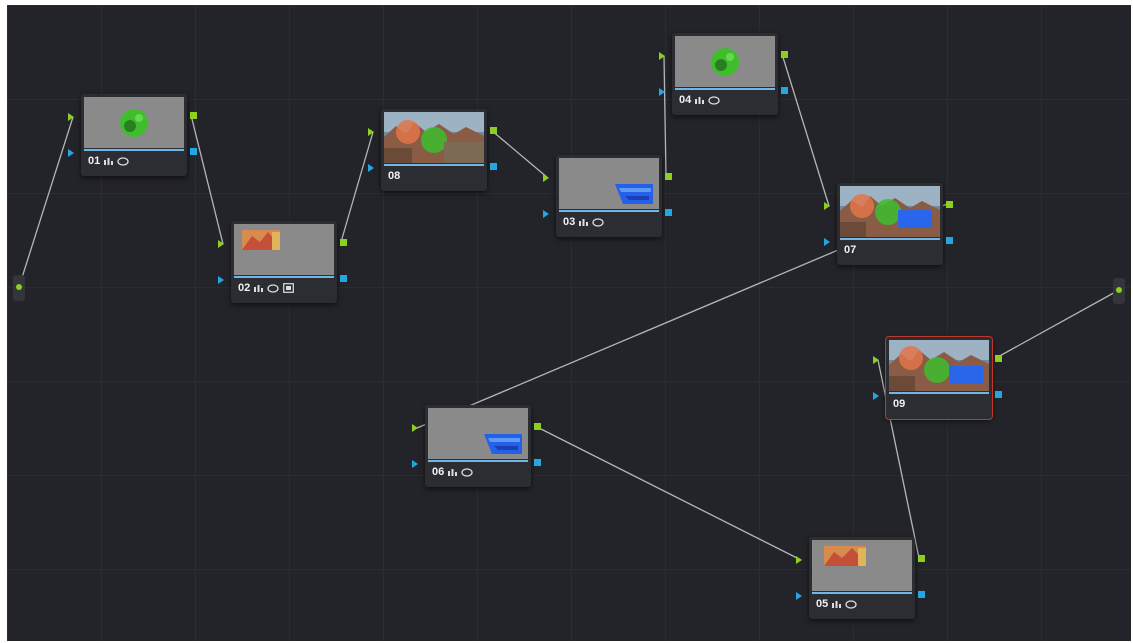 This screenshot has width=1133, height=643. I want to click on node-label-row: 01, so click(108, 161).